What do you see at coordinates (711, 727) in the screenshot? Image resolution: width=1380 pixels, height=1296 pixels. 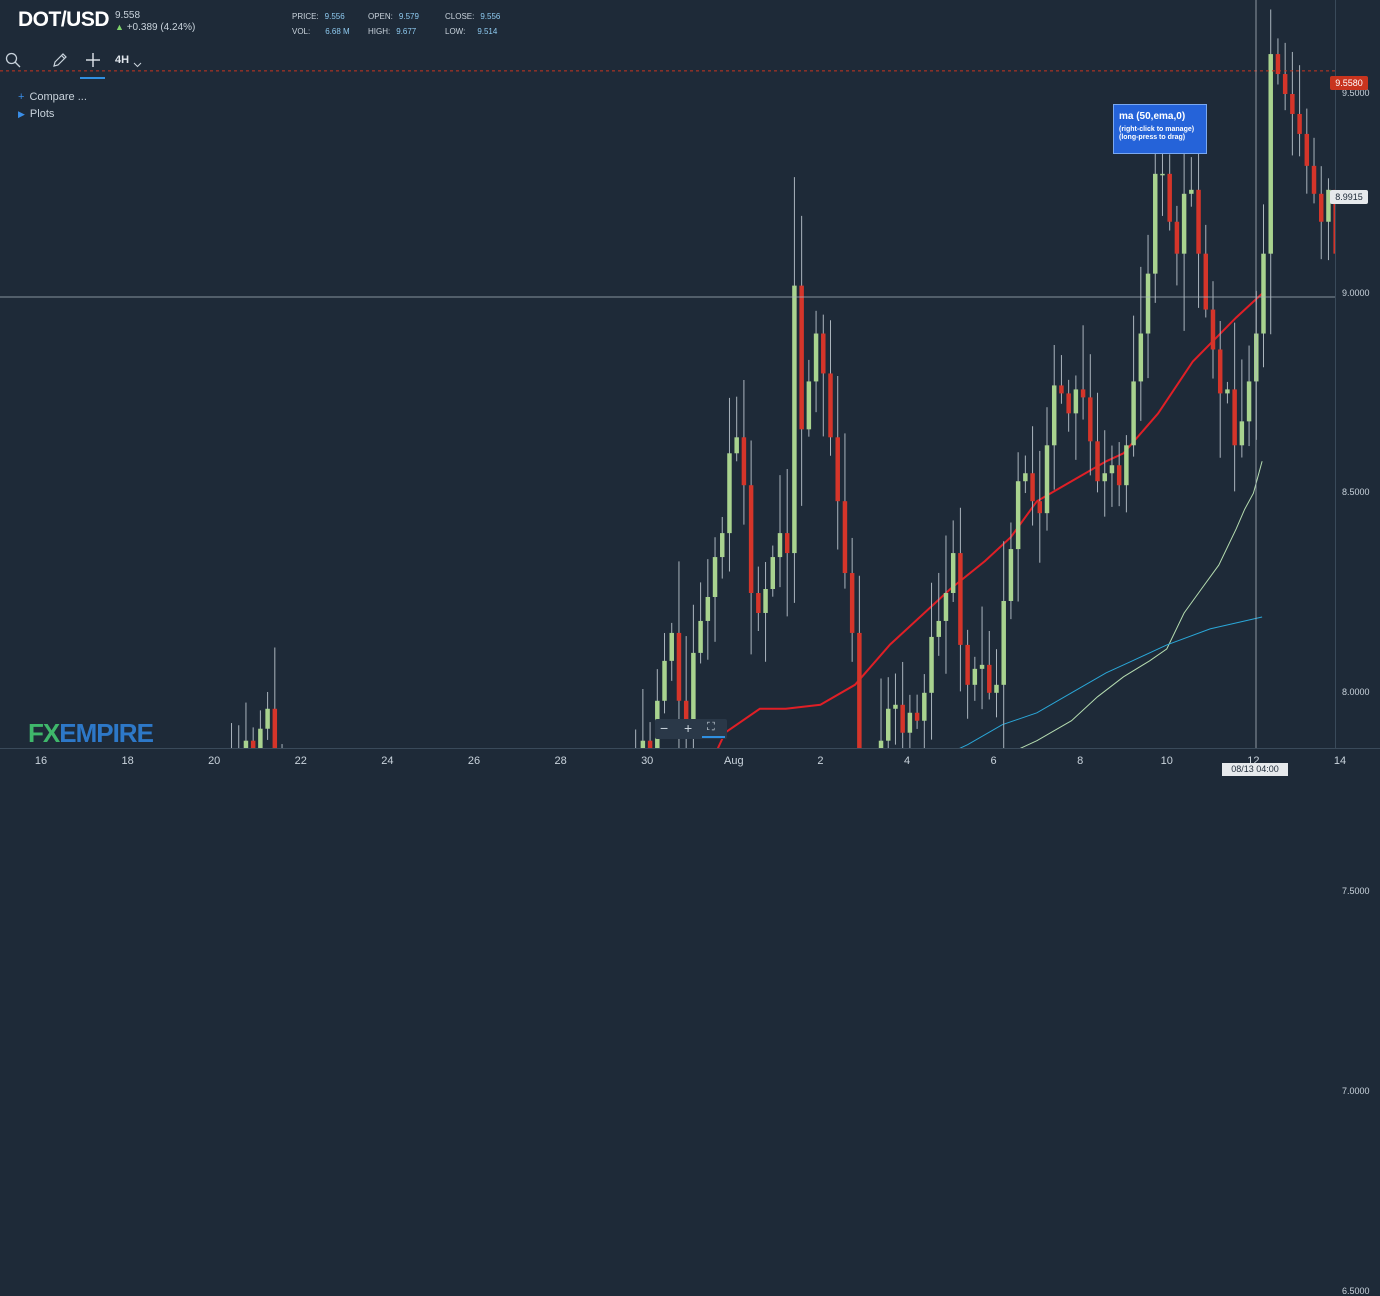 I see `fit-screen-button: ⛶` at bounding box center [711, 727].